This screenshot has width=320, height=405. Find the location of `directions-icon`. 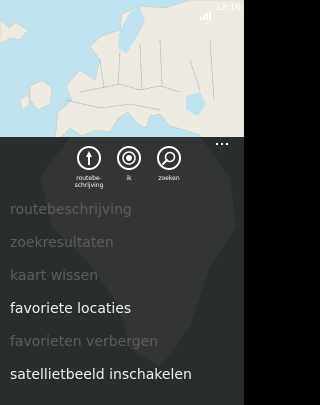

directions-icon is located at coordinates (89, 158).